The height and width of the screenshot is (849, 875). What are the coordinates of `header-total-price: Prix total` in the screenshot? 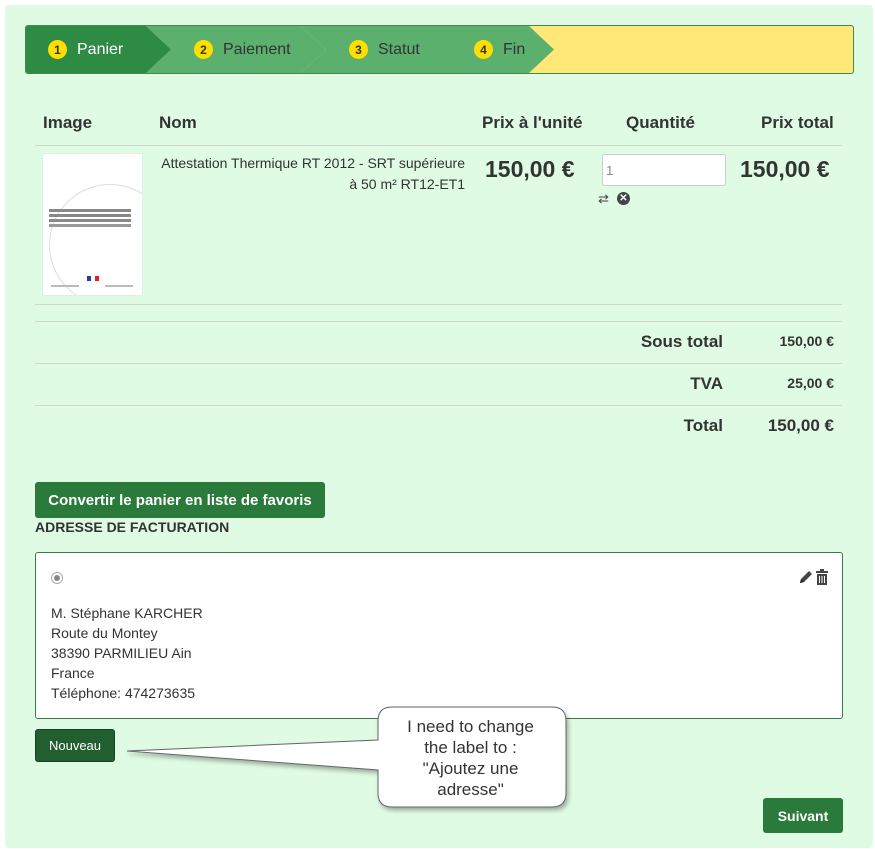 It's located at (797, 122).